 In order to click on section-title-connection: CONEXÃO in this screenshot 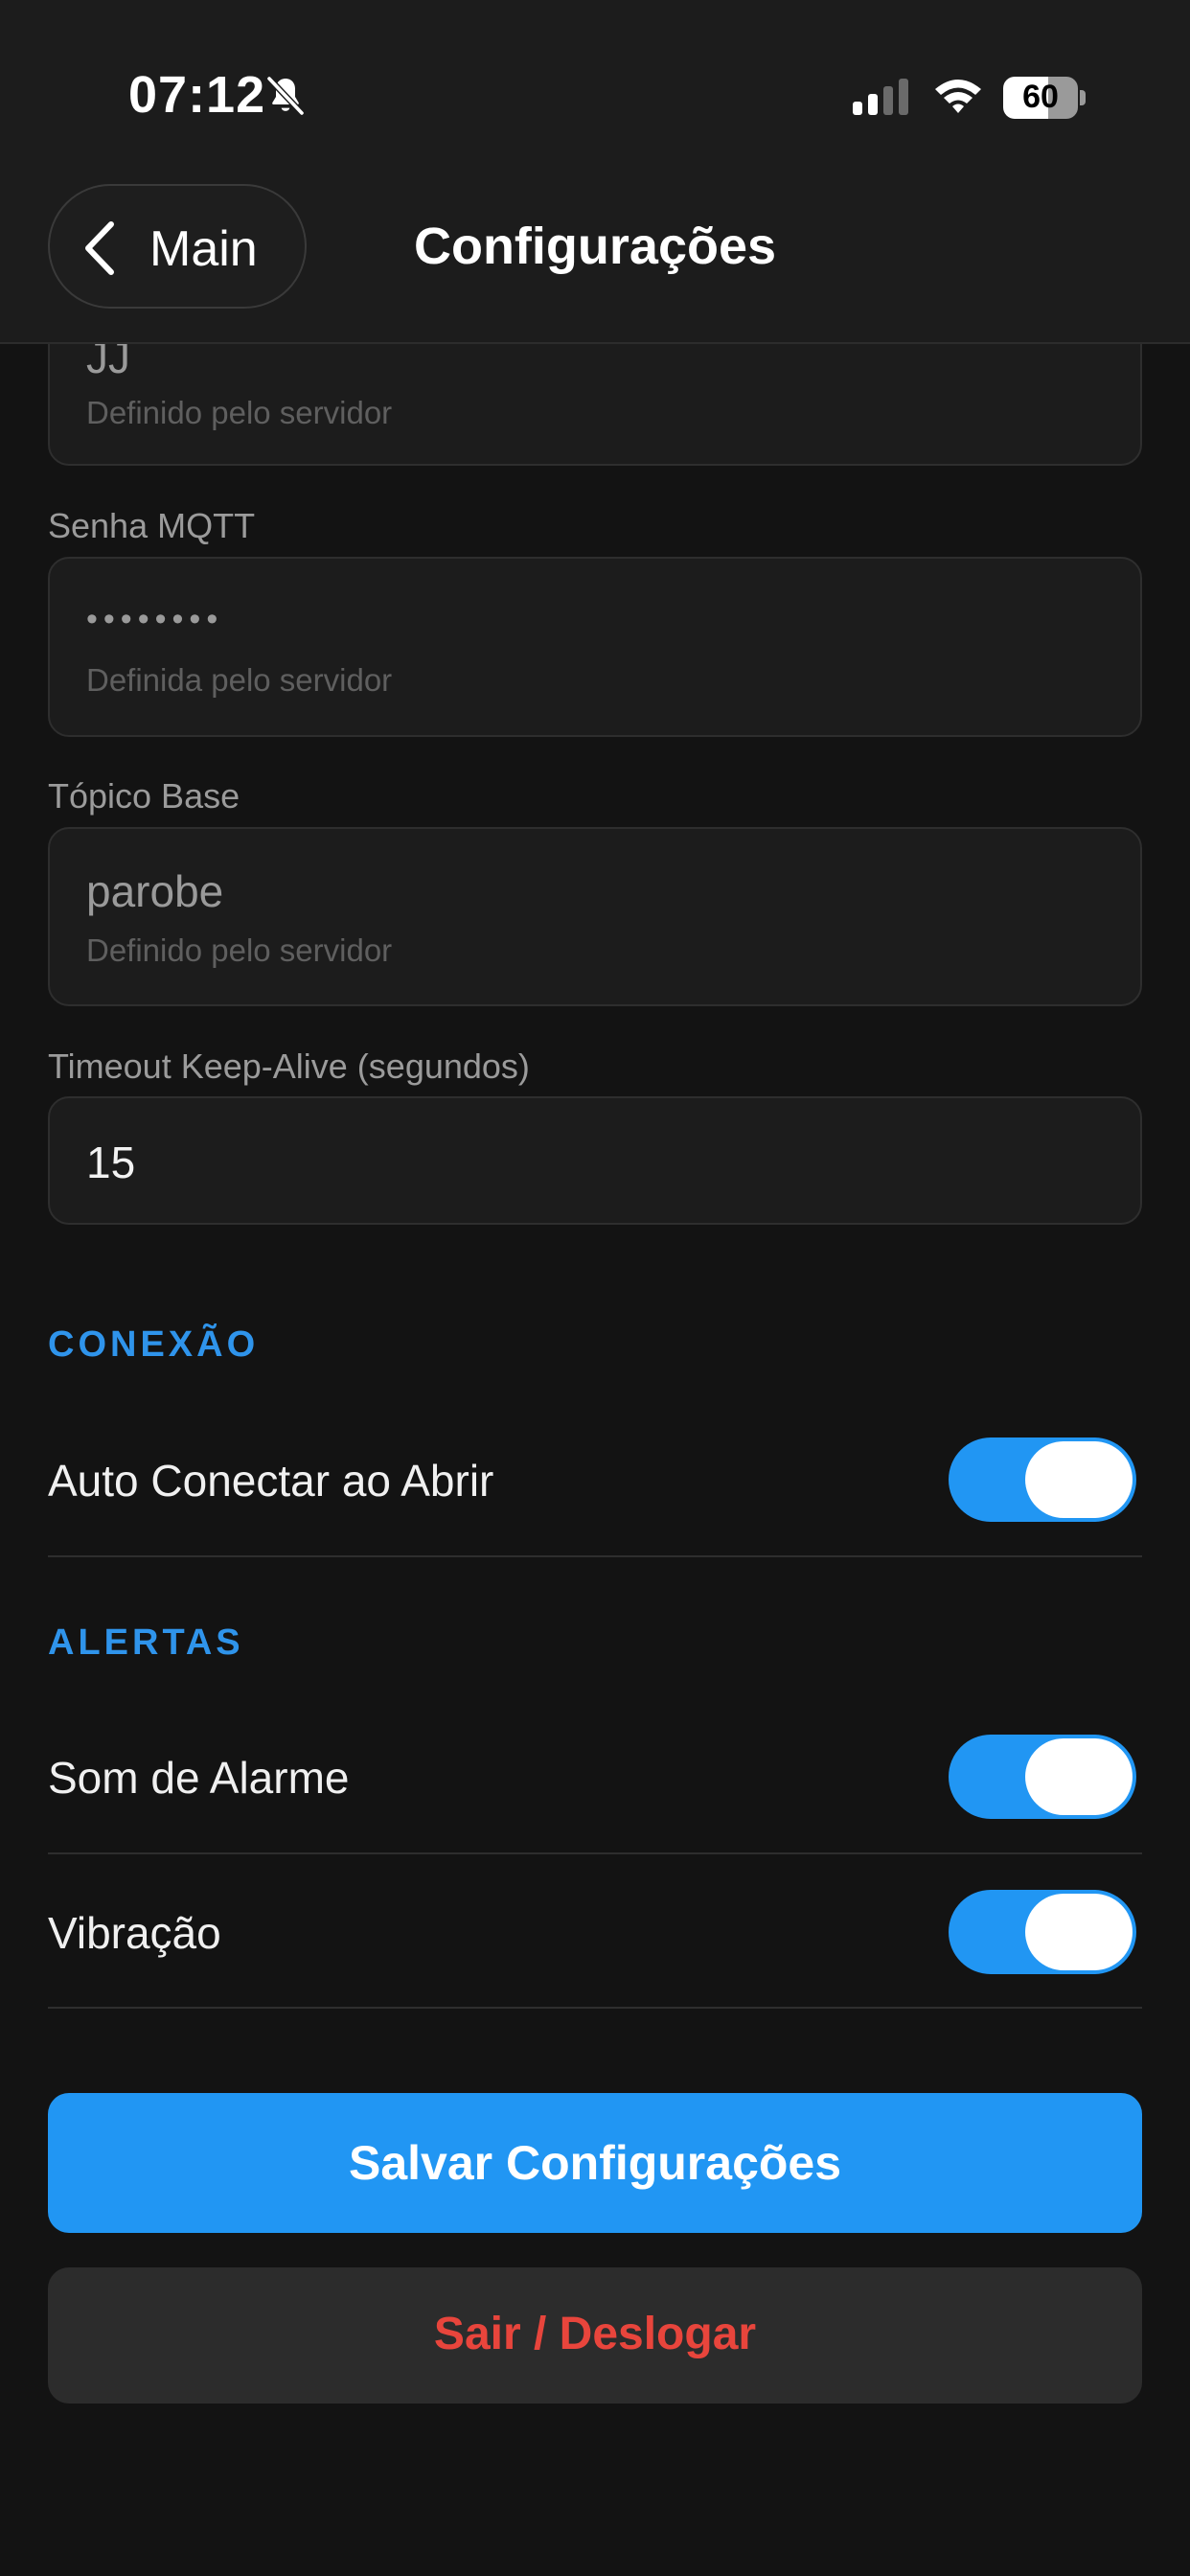, I will do `click(154, 1344)`.